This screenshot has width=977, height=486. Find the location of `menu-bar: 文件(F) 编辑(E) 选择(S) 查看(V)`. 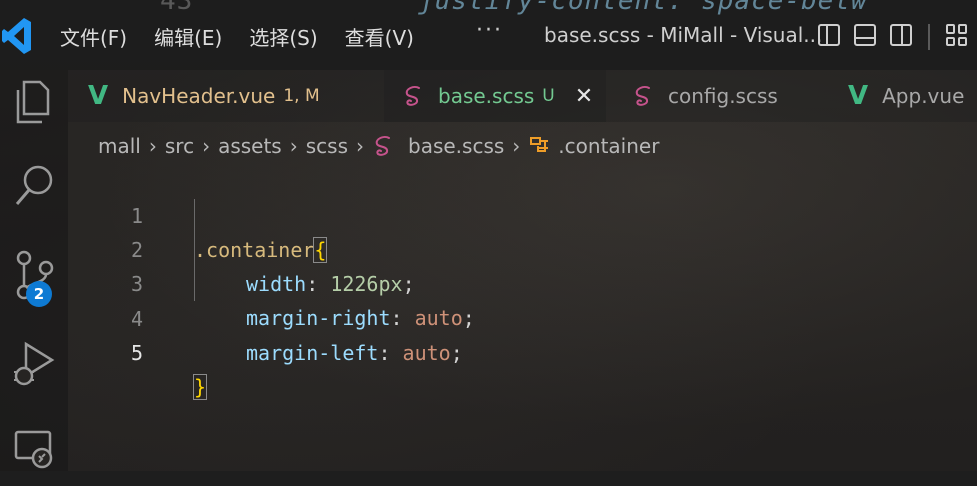

menu-bar: 文件(F) 编辑(E) 选择(S) 查看(V) is located at coordinates (250, 36).